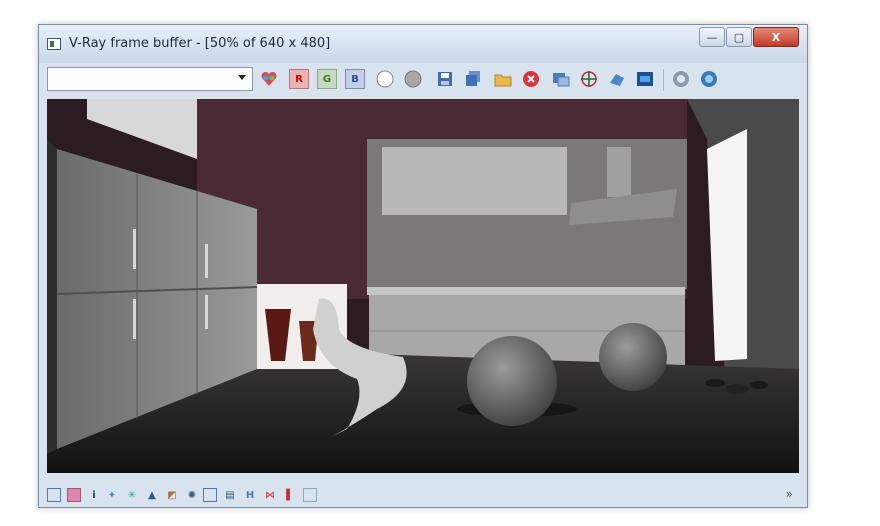 The width and height of the screenshot is (880, 526). What do you see at coordinates (589, 79) in the screenshot?
I see `track-mouse-icon` at bounding box center [589, 79].